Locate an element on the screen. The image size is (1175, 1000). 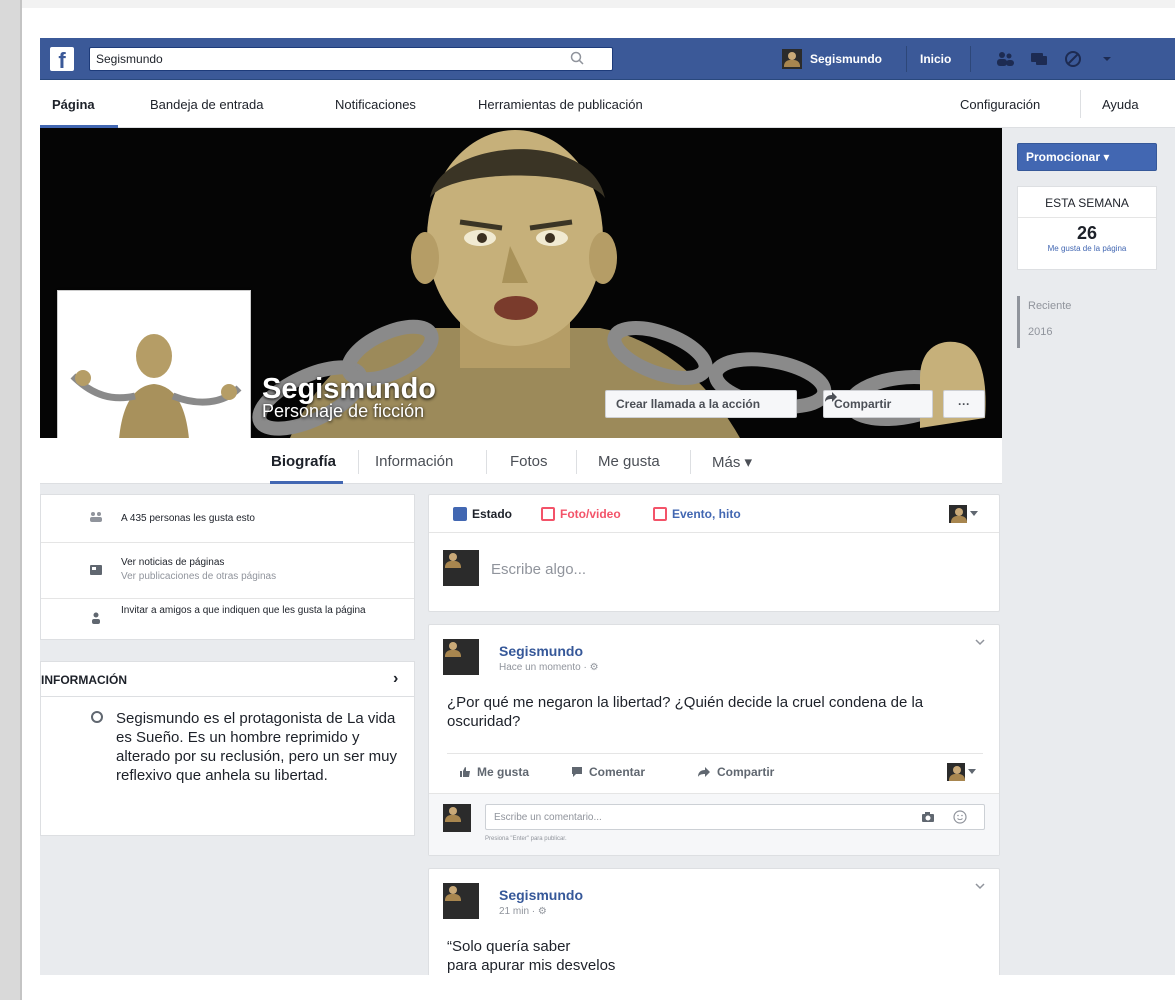
post-body-line: “Solo quería saber is located at coordinates (509, 946).